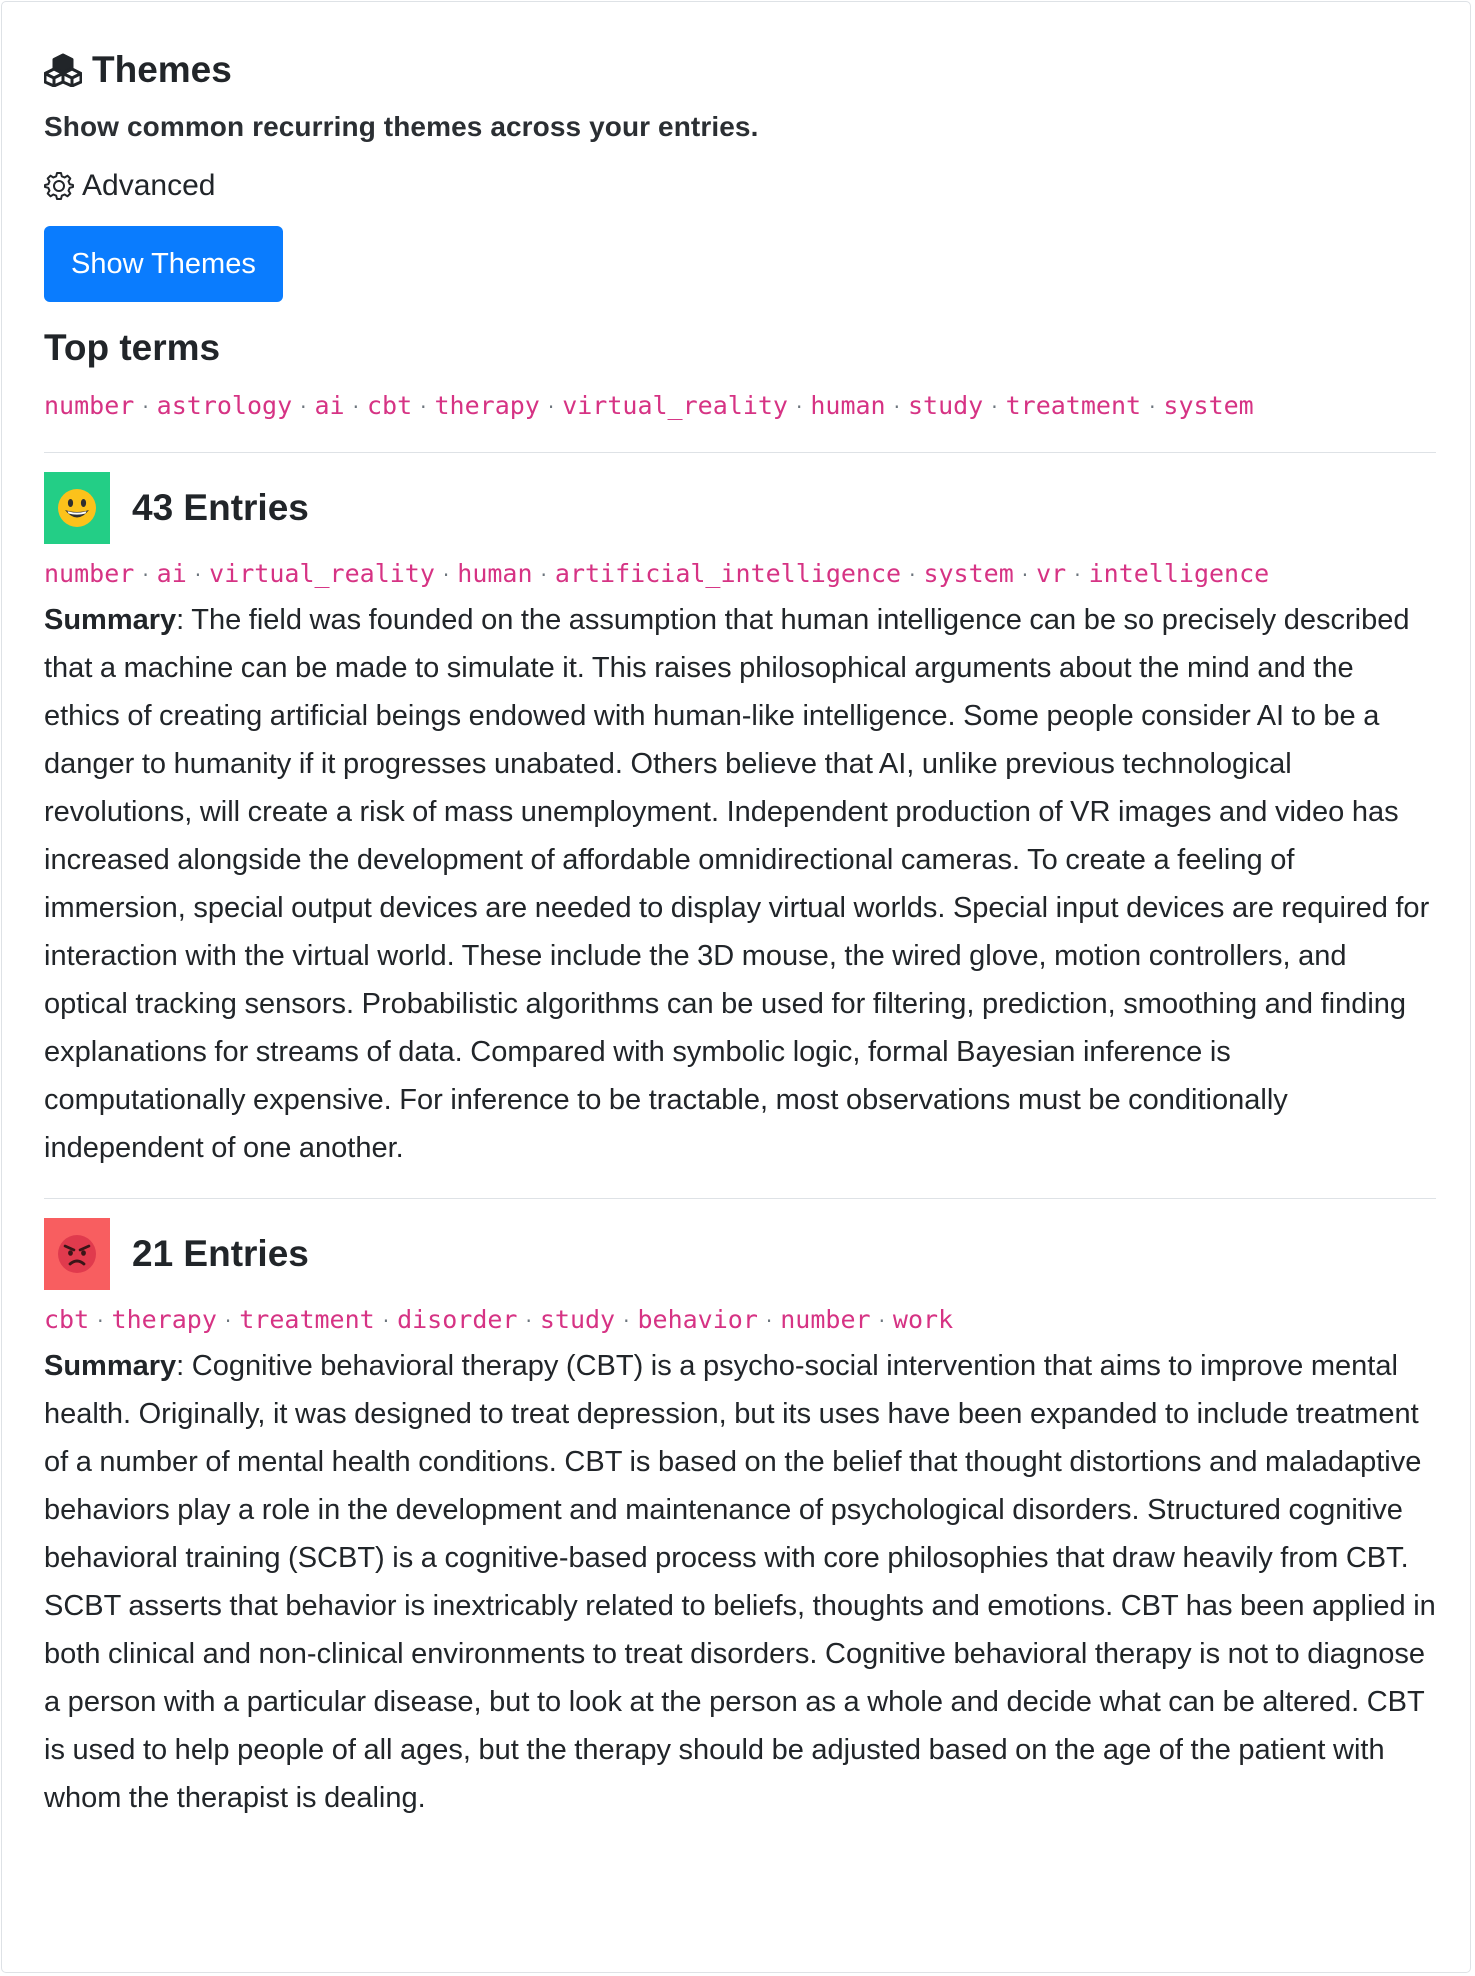 Image resolution: width=1475 pixels, height=1976 pixels. Describe the element at coordinates (697, 1319) in the screenshot. I see `term-behavior: behavior` at that location.